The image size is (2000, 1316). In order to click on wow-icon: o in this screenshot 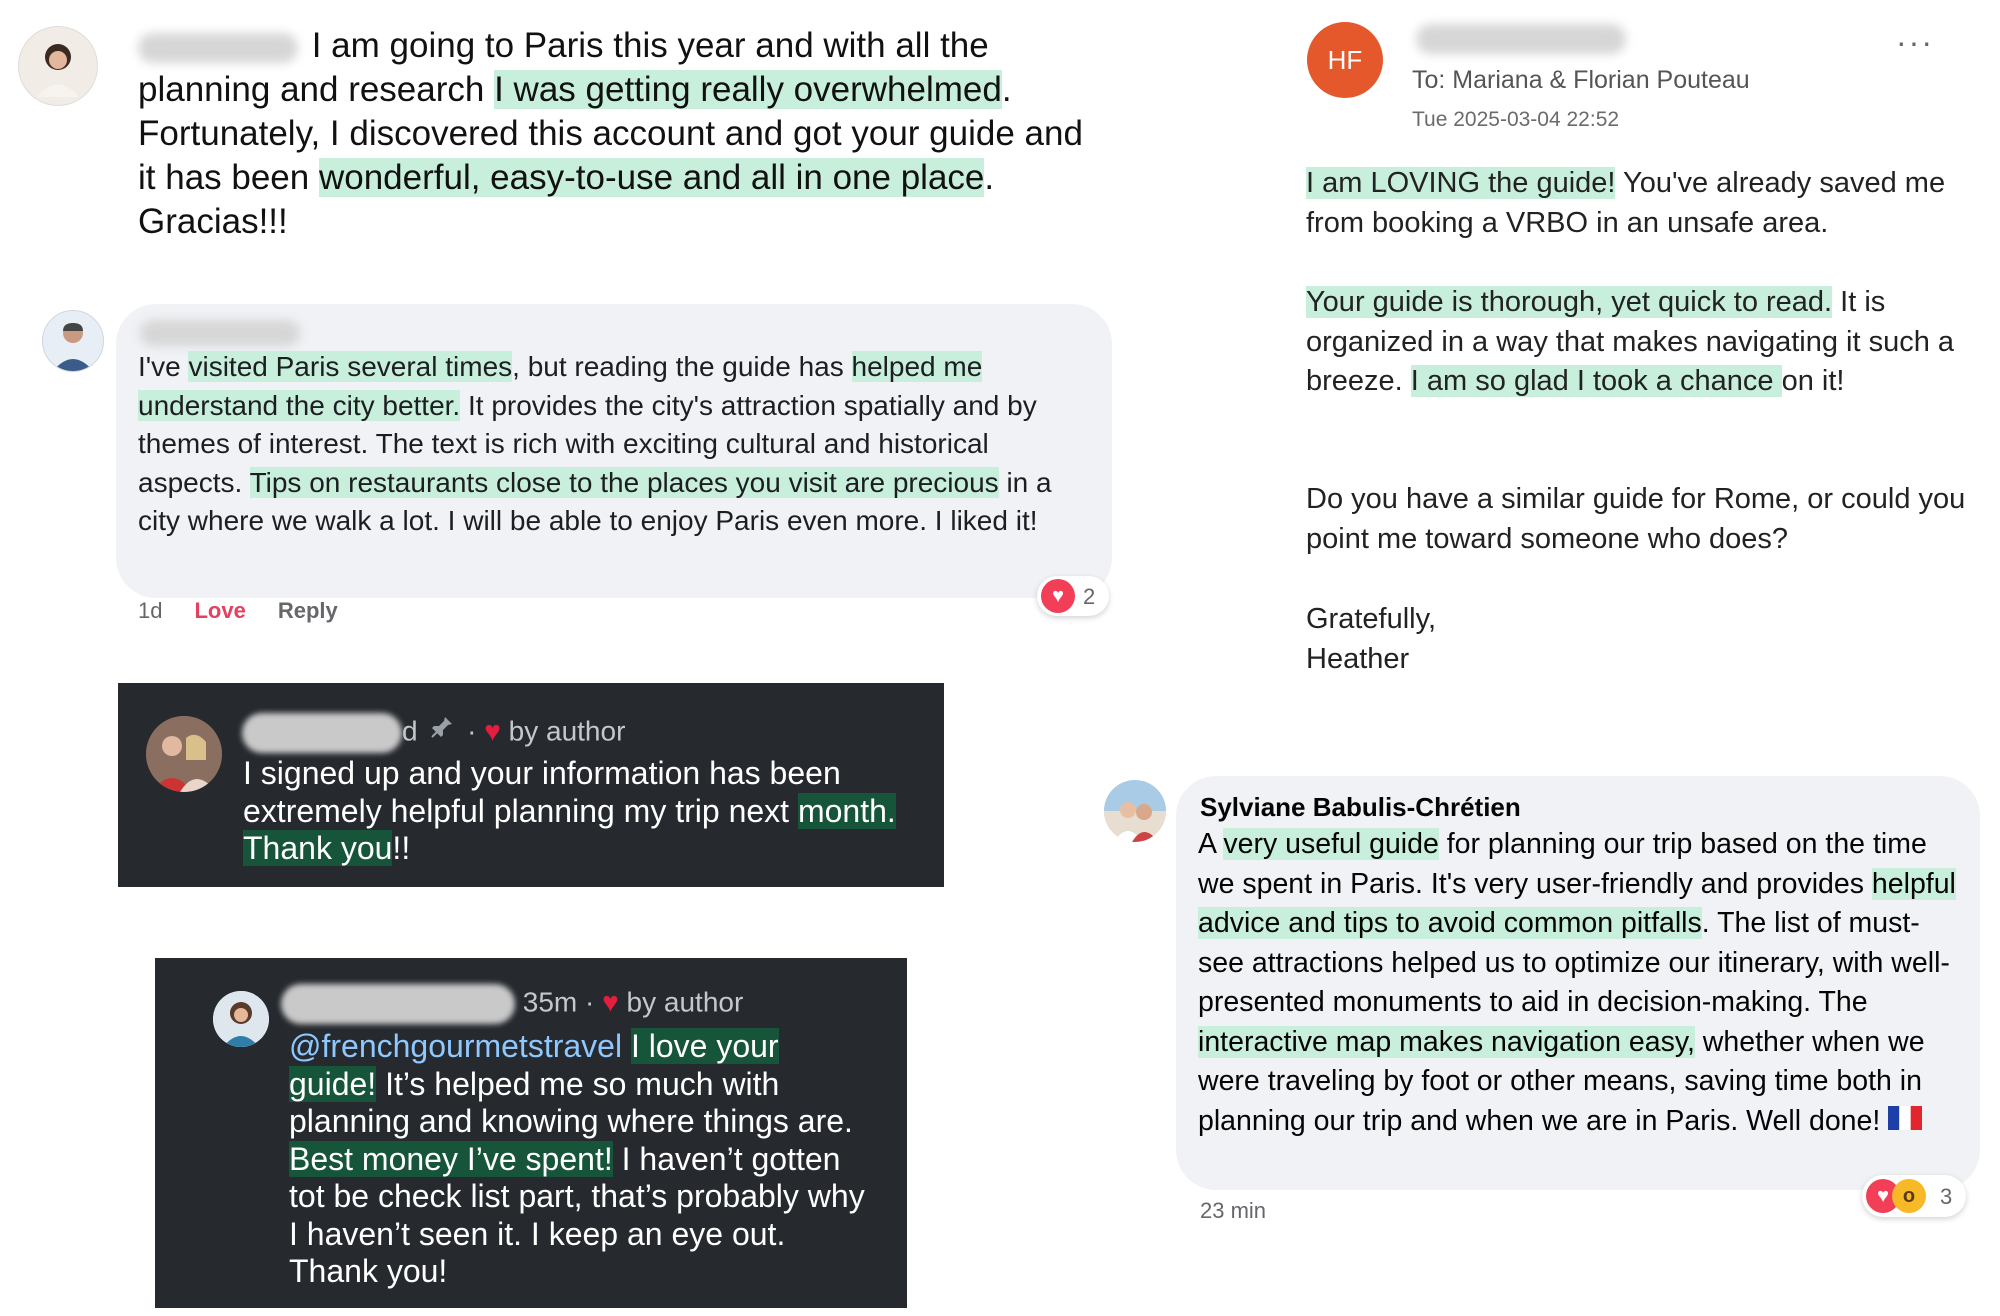, I will do `click(1909, 1196)`.